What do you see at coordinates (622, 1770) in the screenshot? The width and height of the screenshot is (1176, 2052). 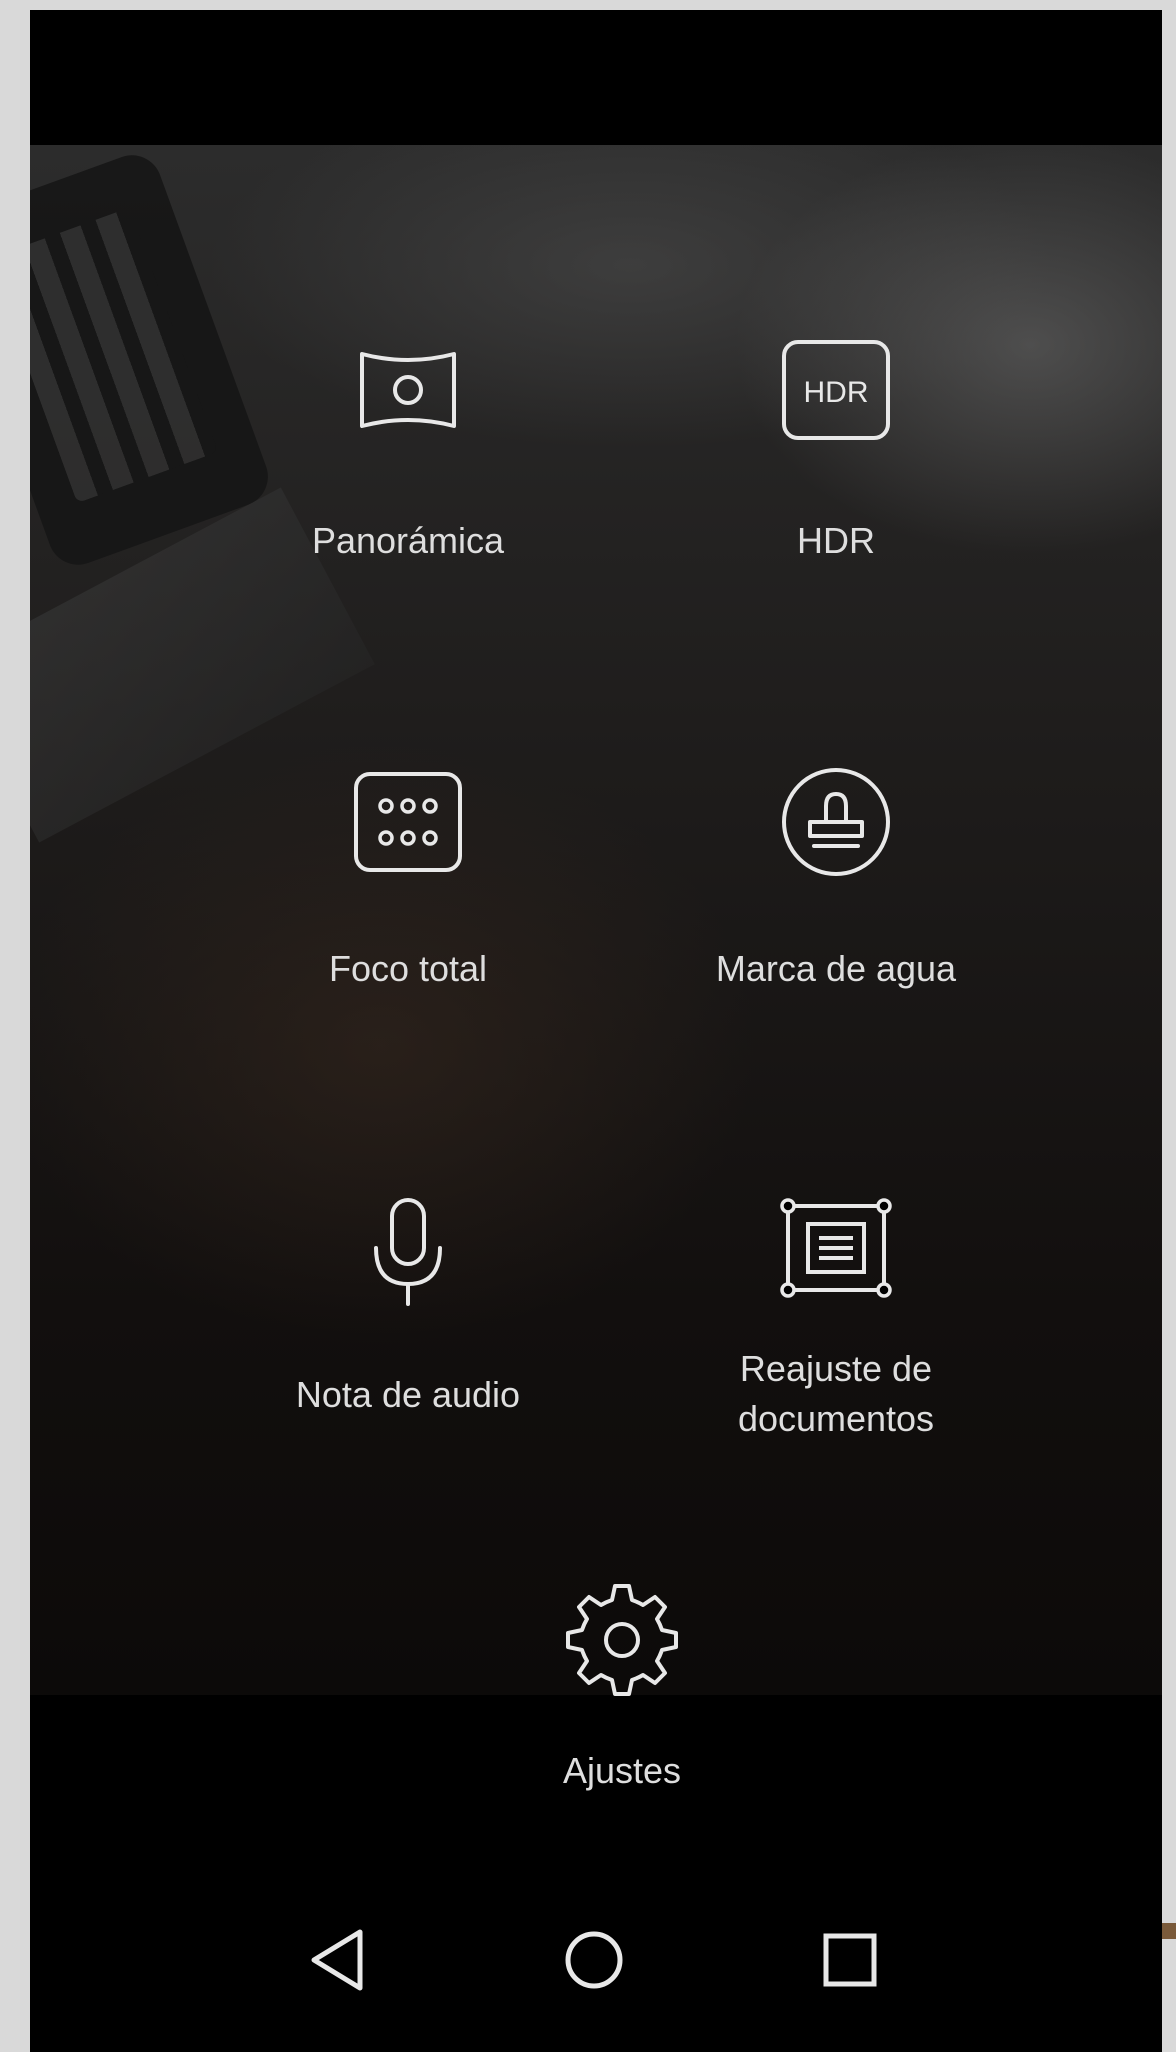 I see `settings-label: Ajustes` at bounding box center [622, 1770].